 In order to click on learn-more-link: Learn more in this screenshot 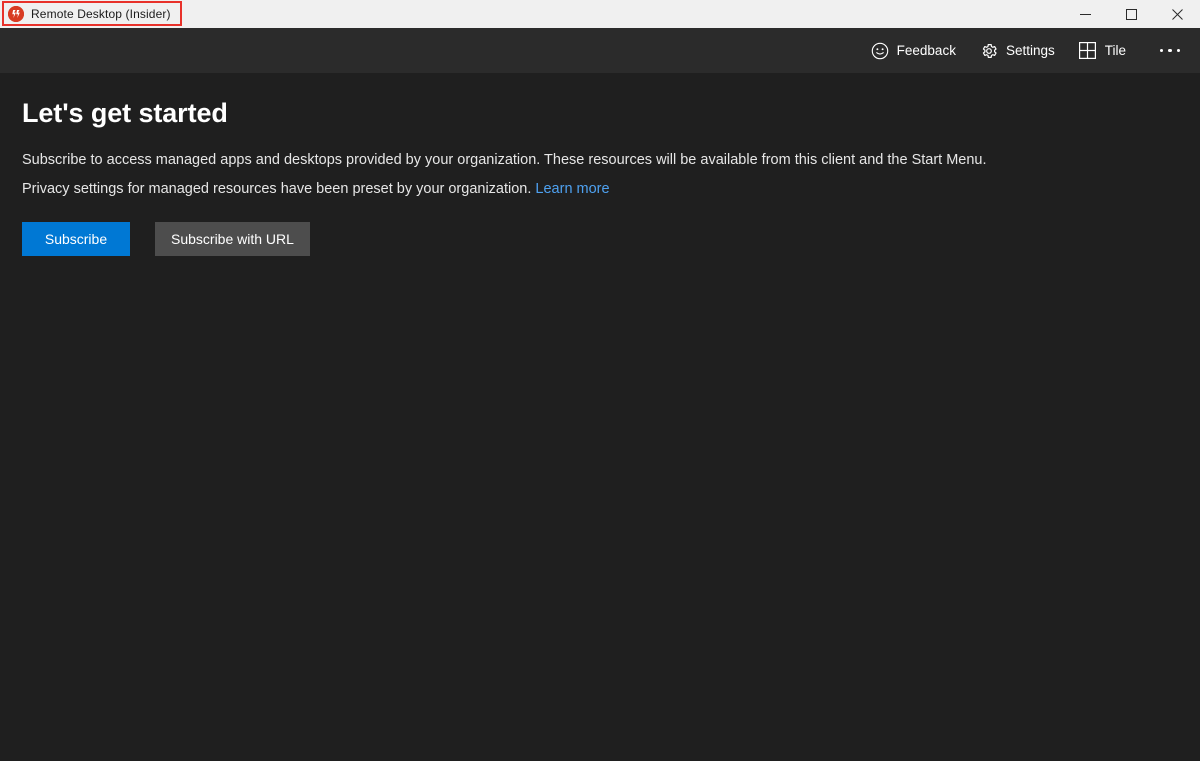, I will do `click(572, 189)`.